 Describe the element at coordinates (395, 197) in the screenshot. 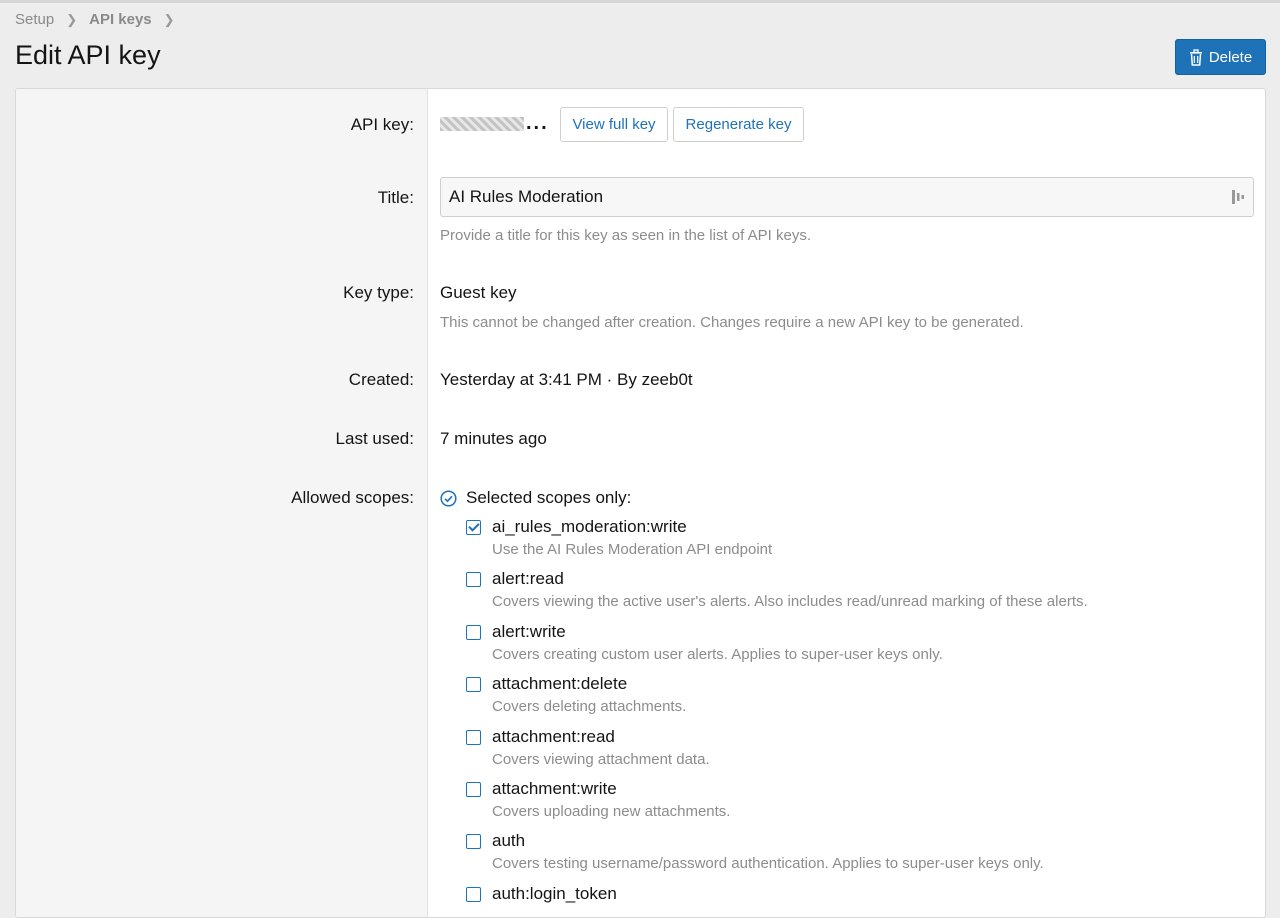

I see `title-label: Title:` at that location.